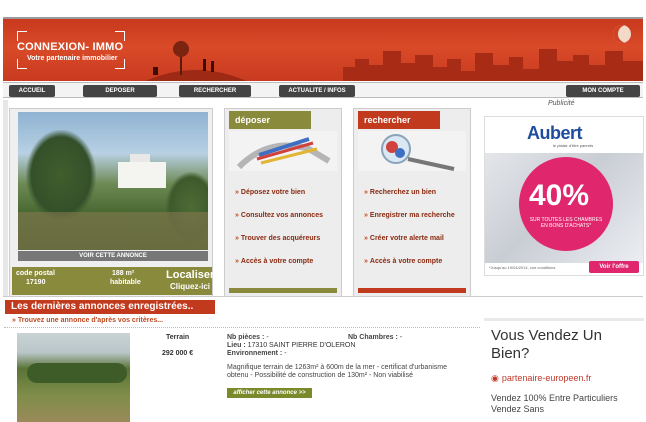 The height and width of the screenshot is (422, 646). I want to click on menu-item-label: Créer votre alerte mail, so click(406, 238).